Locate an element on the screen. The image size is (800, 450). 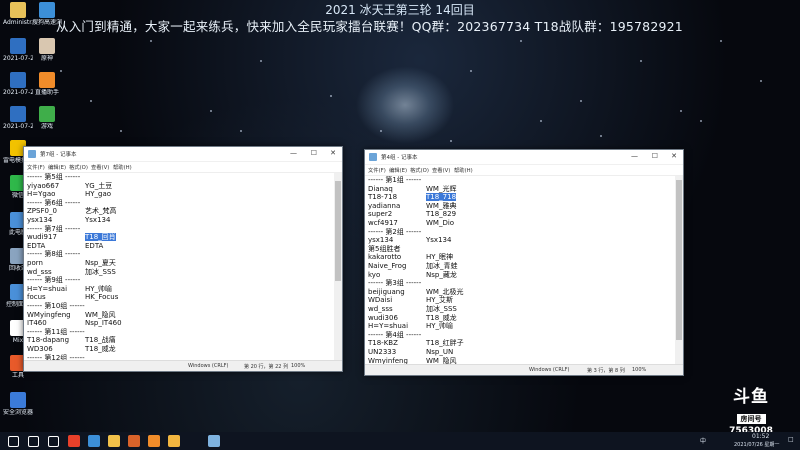
desktop-icon: 直播助手 is located at coordinates (47, 84).